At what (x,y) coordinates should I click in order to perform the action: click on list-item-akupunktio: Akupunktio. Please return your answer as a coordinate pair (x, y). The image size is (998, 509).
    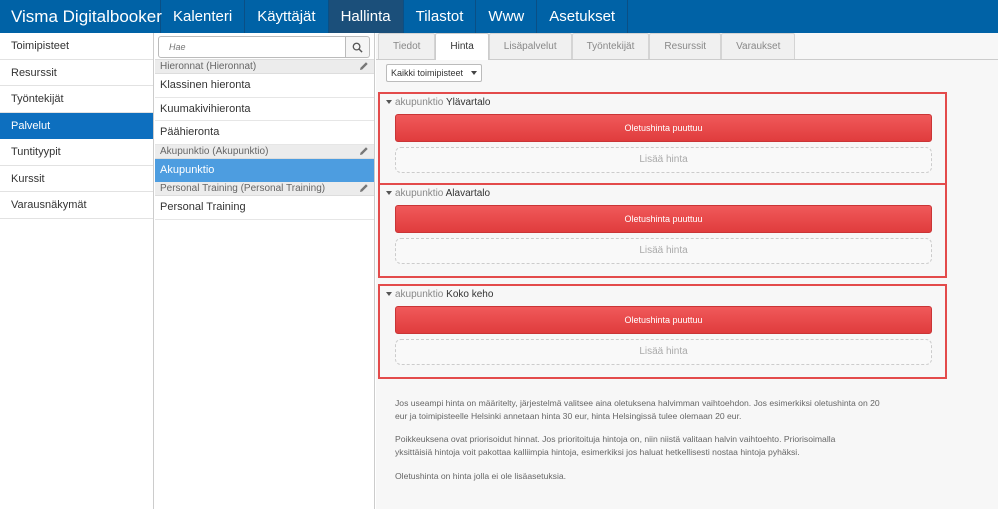
    Looking at the image, I should click on (264, 170).